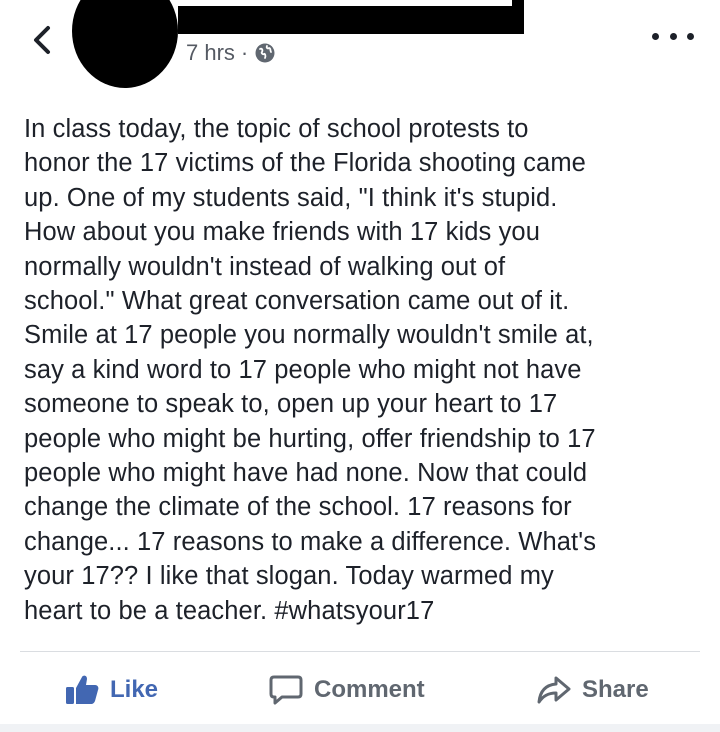  I want to click on author-name-redaction-mark, so click(518, 17).